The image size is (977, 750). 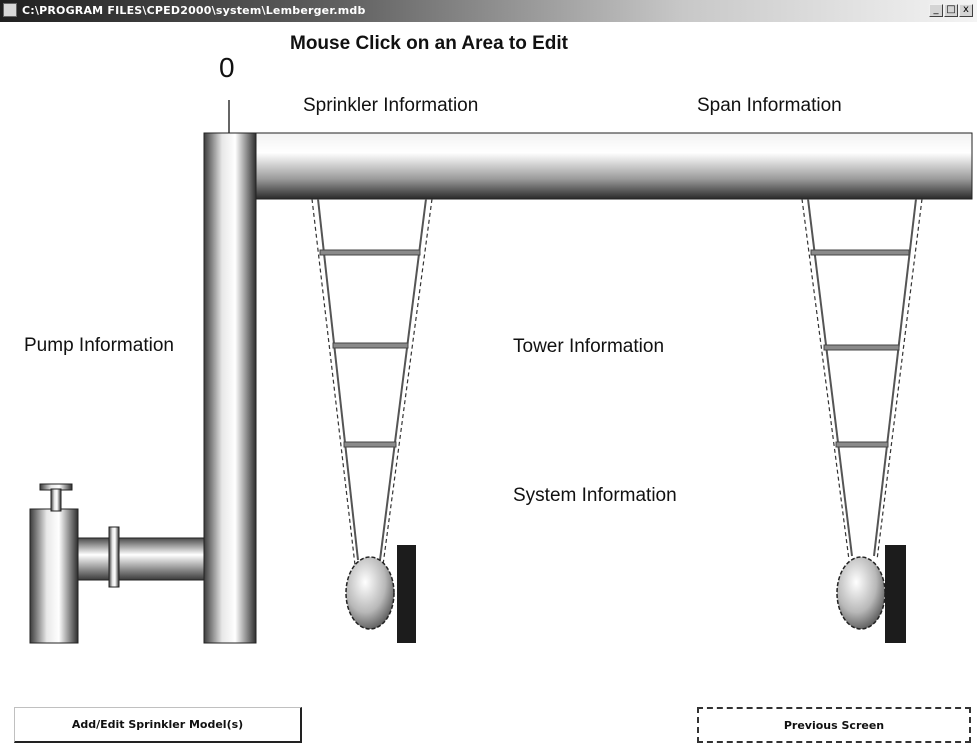 What do you see at coordinates (595, 496) in the screenshot?
I see `system-information-area: System Information` at bounding box center [595, 496].